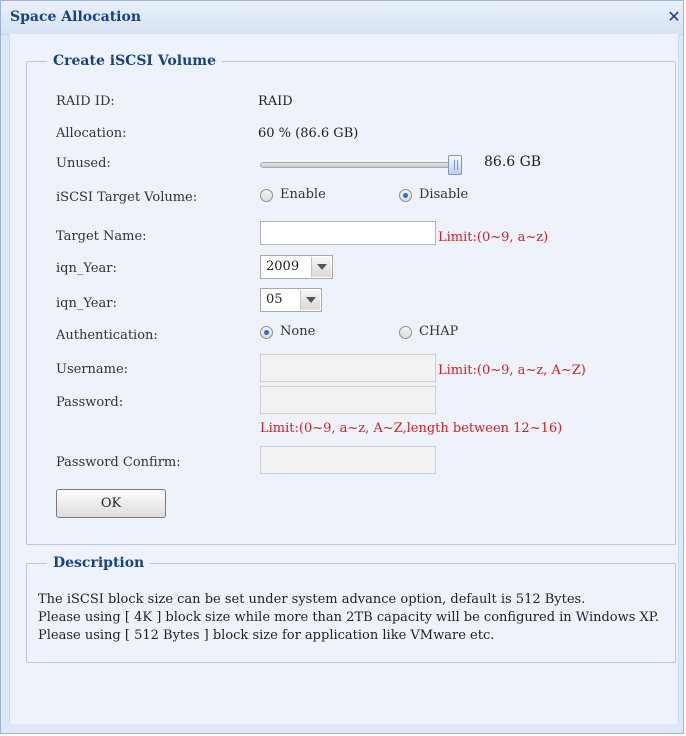 The width and height of the screenshot is (686, 736). Describe the element at coordinates (308, 133) in the screenshot. I see `allocation-value: 60 % (86.6 GB)` at that location.